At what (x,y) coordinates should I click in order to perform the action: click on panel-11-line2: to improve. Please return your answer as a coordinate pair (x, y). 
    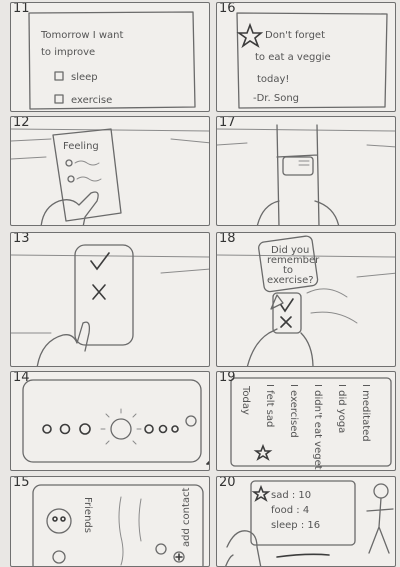
    Looking at the image, I should click on (68, 52).